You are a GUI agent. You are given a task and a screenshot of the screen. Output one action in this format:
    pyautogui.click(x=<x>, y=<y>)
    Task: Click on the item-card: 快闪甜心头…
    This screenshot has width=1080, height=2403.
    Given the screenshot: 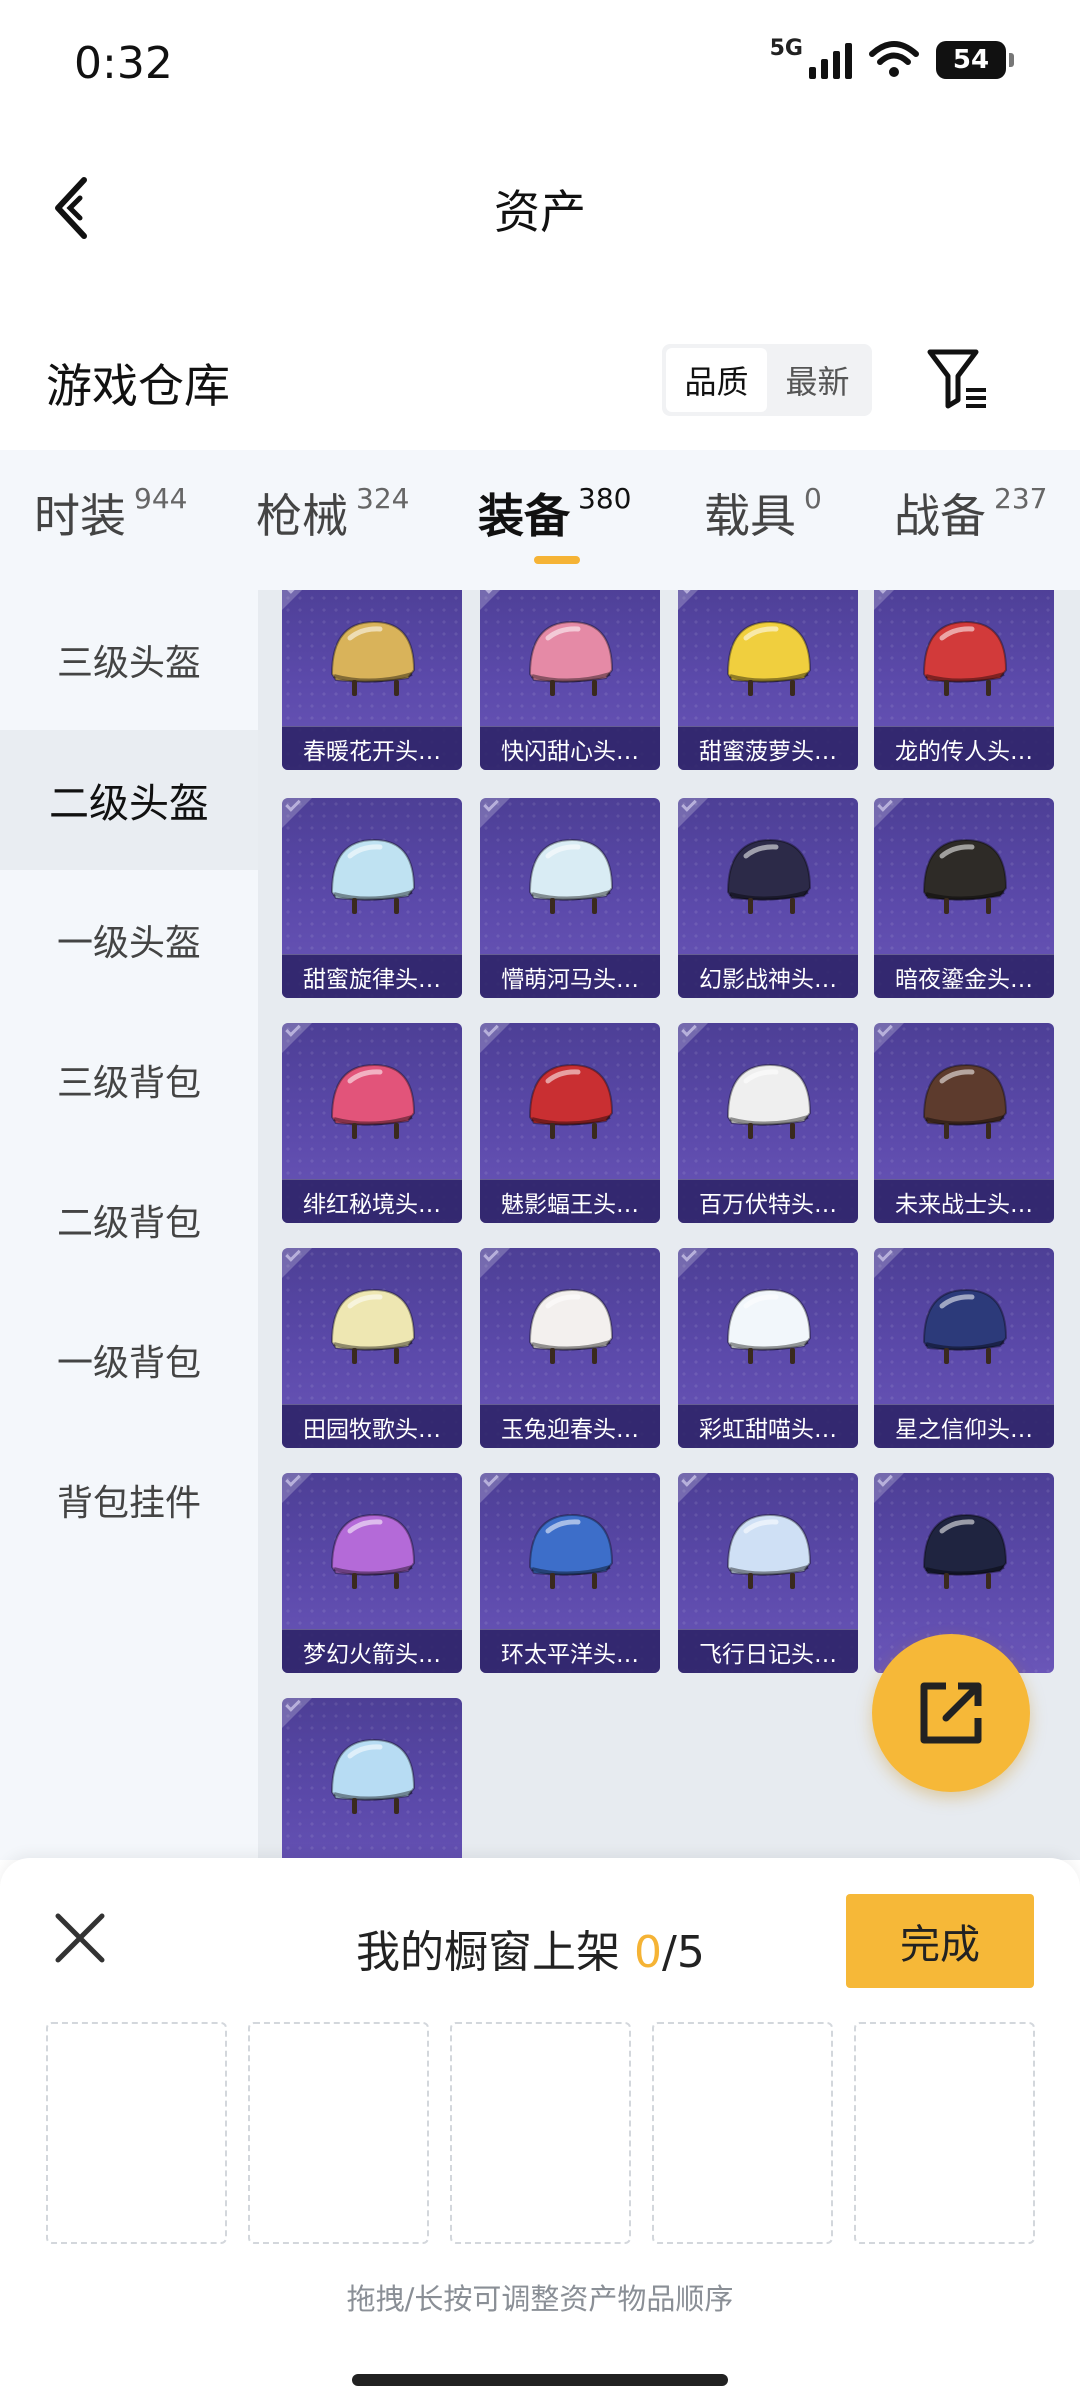 What is the action you would take?
    pyautogui.click(x=570, y=680)
    